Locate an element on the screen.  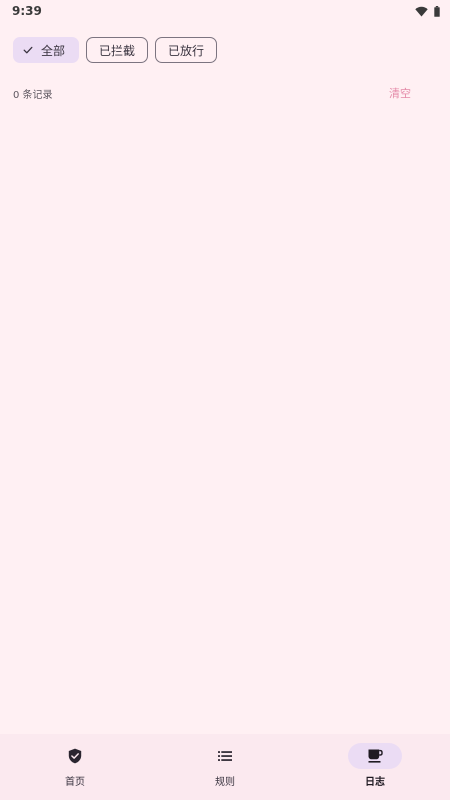
coffee-cup-icon is located at coordinates (375, 756).